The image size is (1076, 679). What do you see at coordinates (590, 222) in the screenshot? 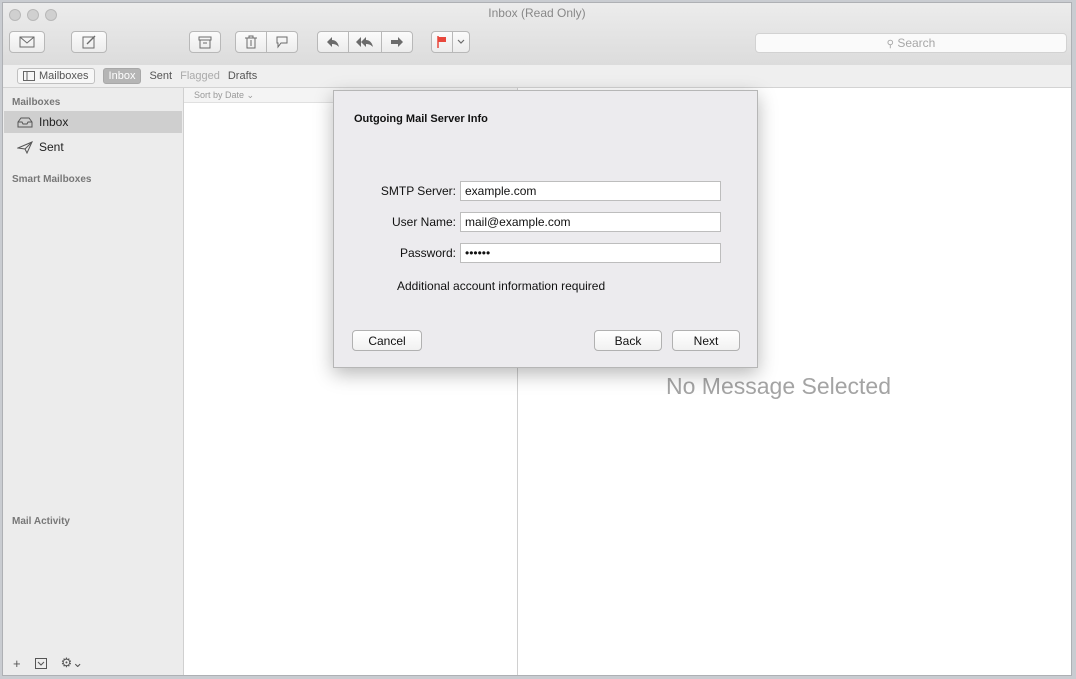
I see `user-name-field` at bounding box center [590, 222].